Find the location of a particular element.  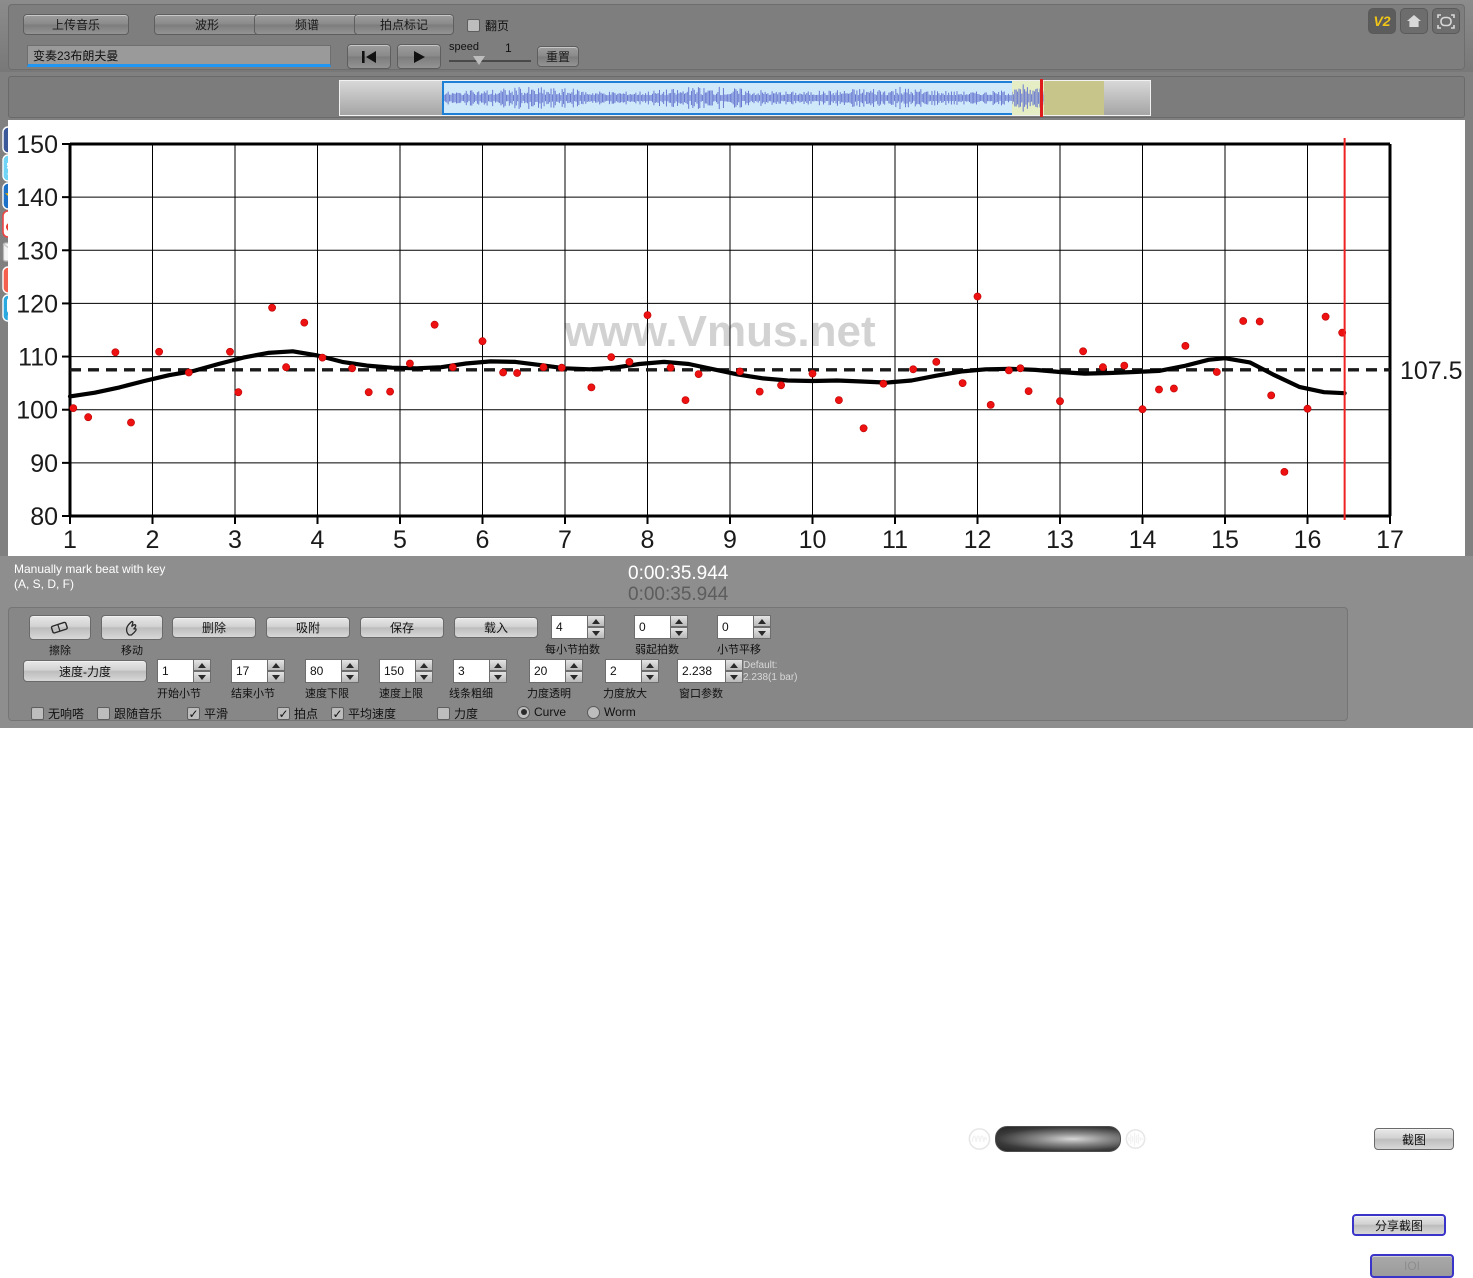

home-button is located at coordinates (1414, 21).